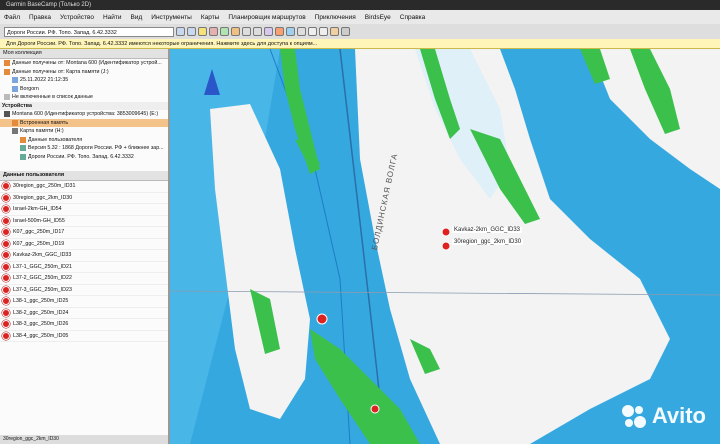 This screenshot has width=720, height=444. Describe the element at coordinates (77, 17) in the screenshot. I see `menu-device: Устройство` at that location.